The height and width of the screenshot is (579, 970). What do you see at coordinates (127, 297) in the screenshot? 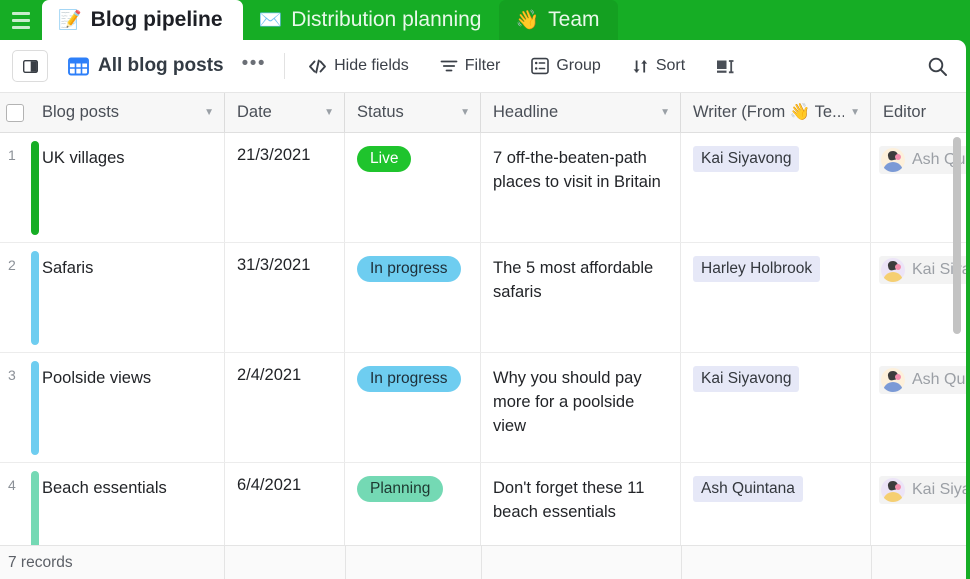
I see `cell-blog-post-name: Safaris` at bounding box center [127, 297].